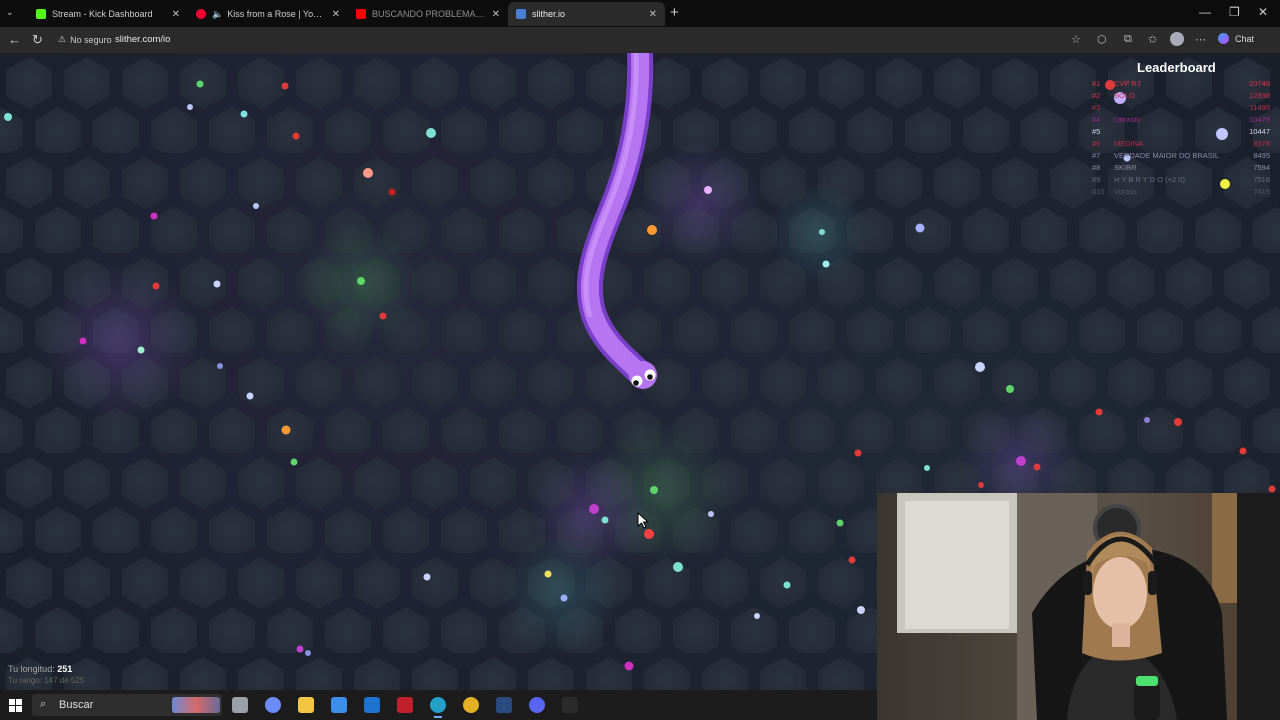 The image size is (1280, 720). Describe the element at coordinates (1096, 119) in the screenshot. I see `leaderboard-rank: #4` at that location.